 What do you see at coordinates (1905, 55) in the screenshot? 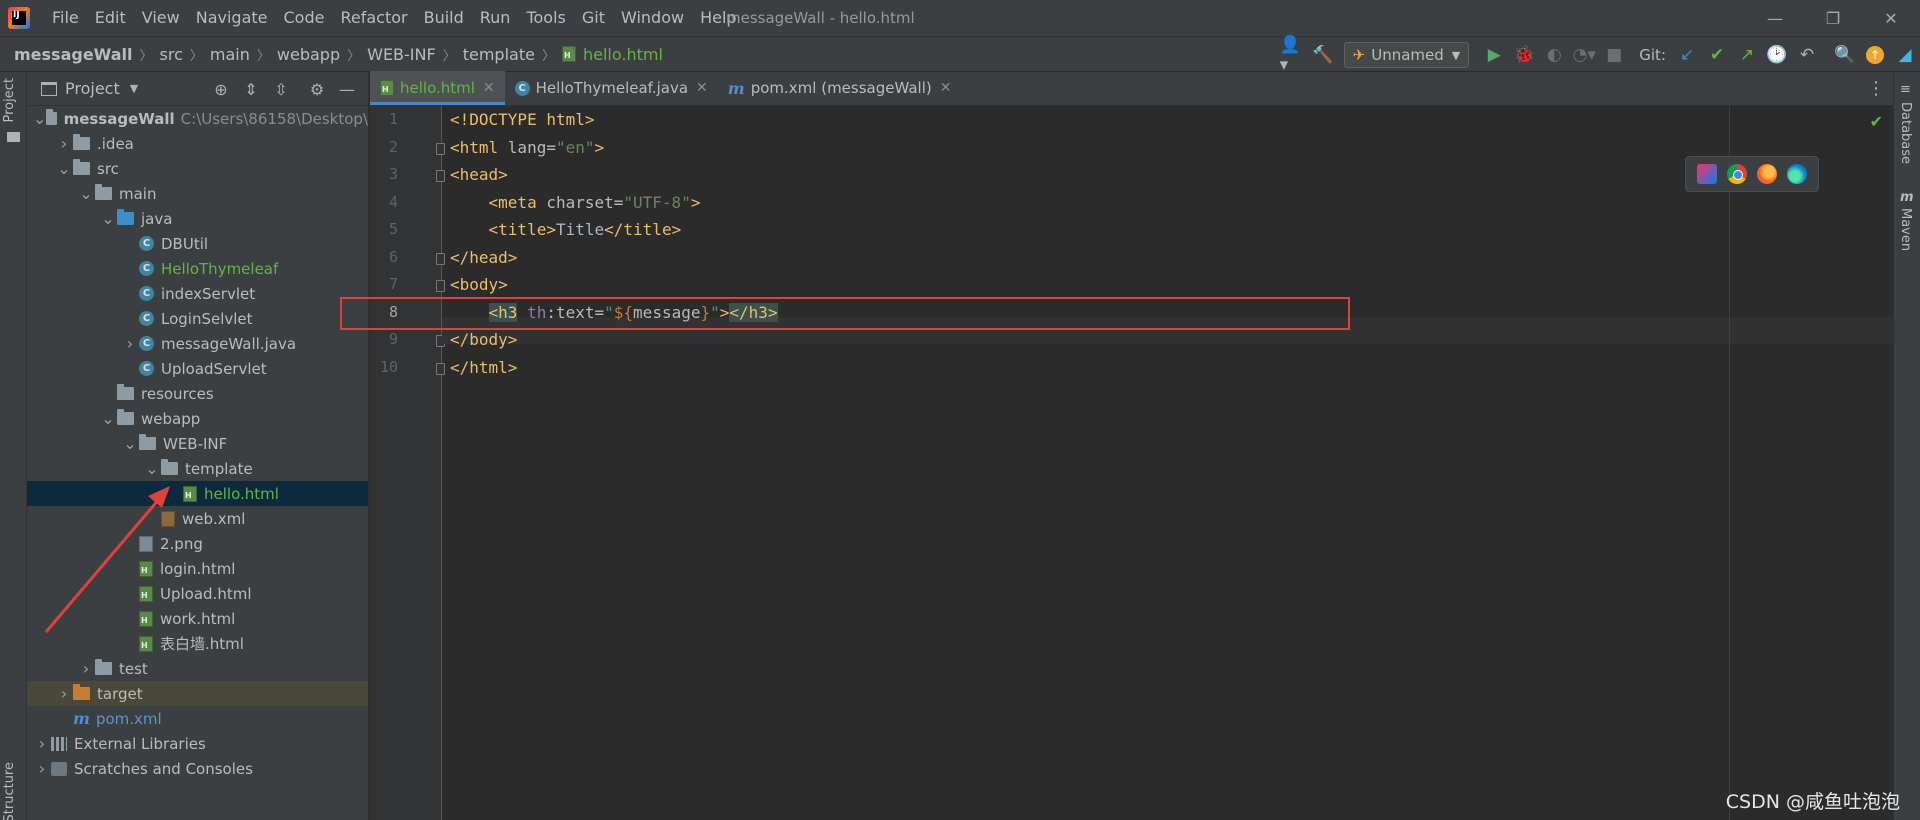
I see `plugin-icon: ◢` at bounding box center [1905, 55].